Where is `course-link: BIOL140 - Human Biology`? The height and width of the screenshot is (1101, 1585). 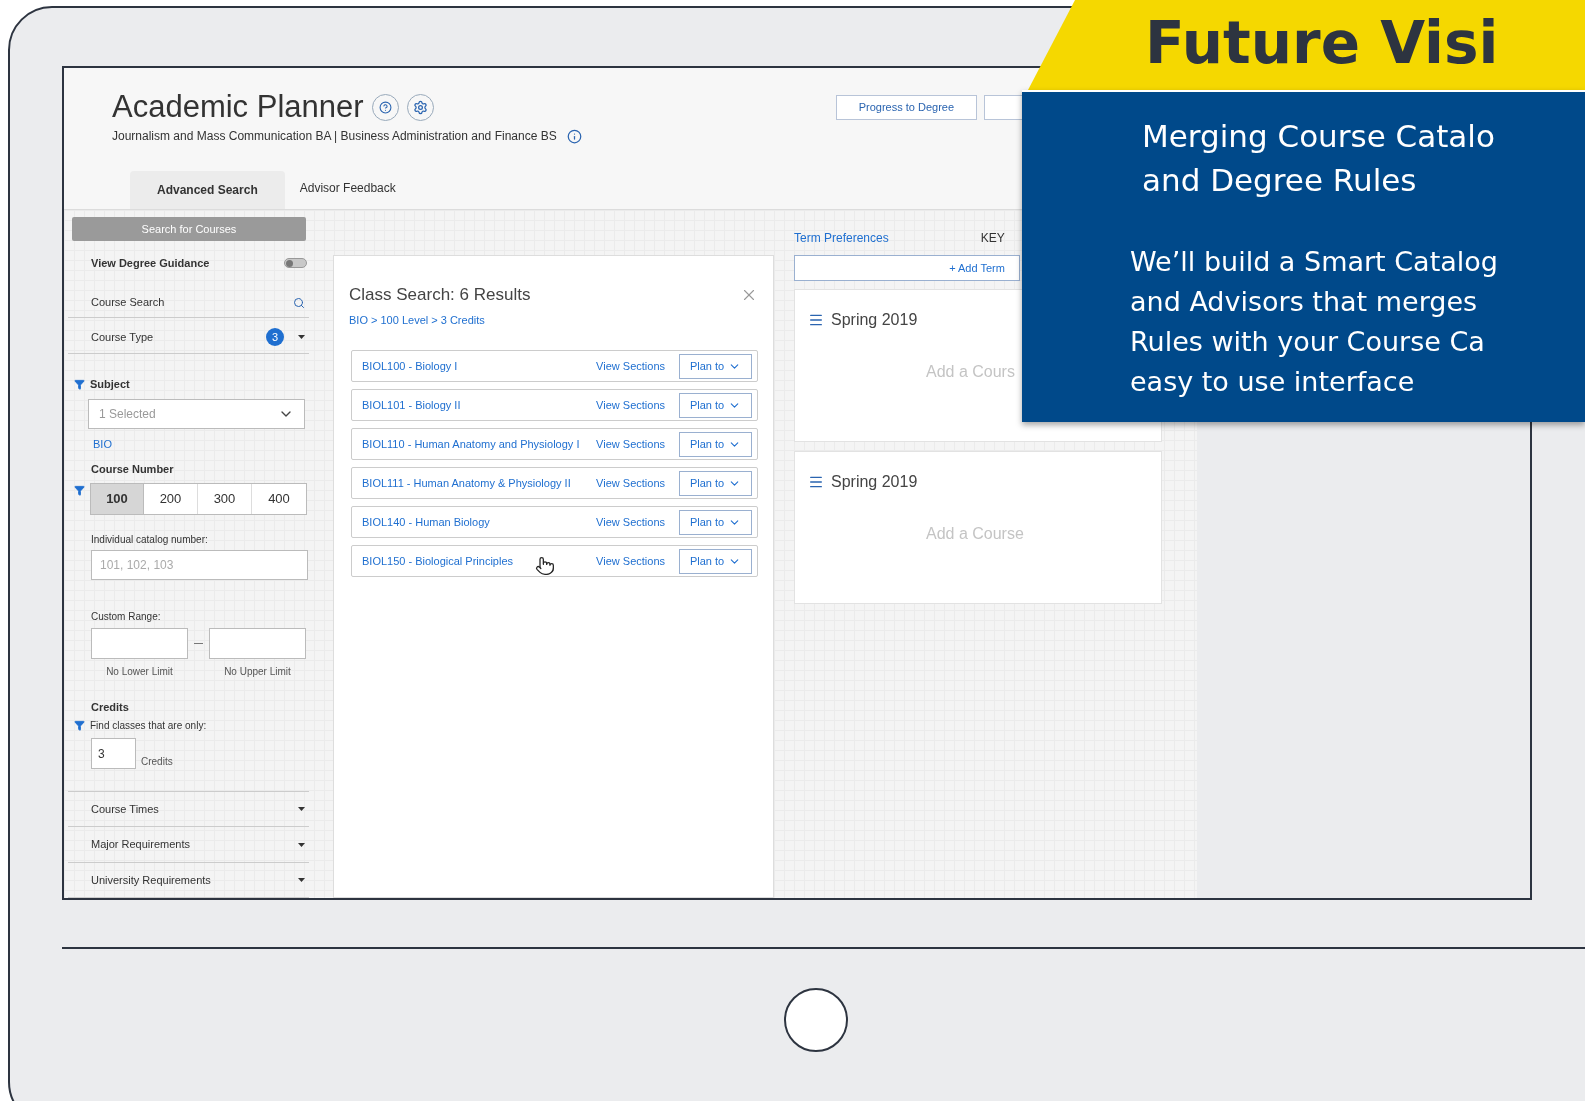 course-link: BIOL140 - Human Biology is located at coordinates (426, 522).